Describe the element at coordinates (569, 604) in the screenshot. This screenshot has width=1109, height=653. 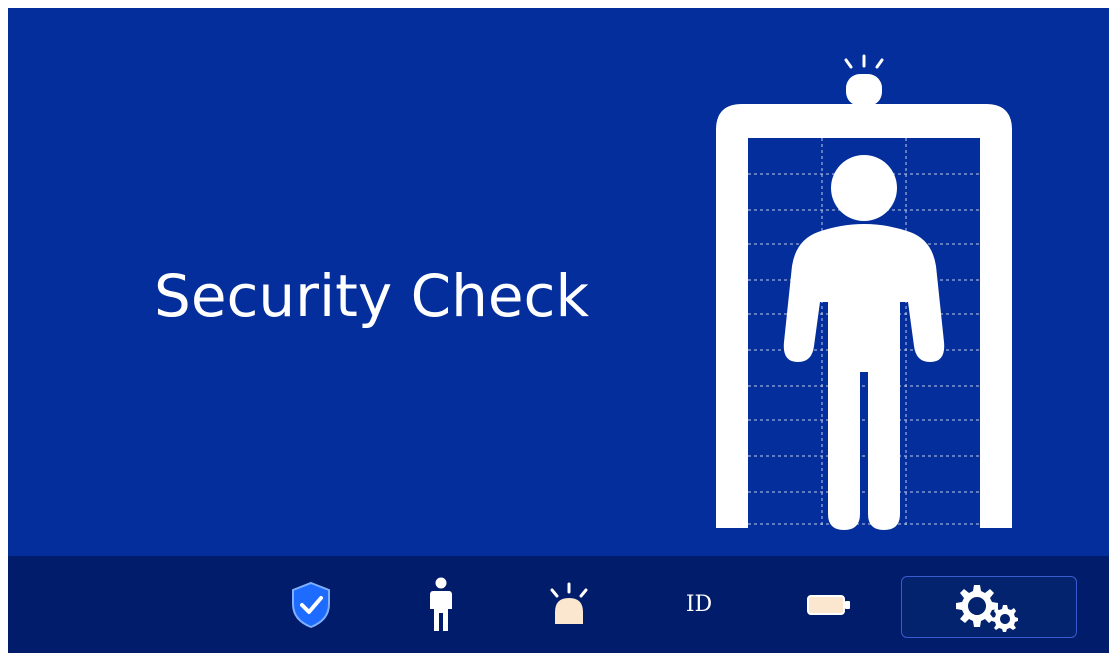
I see `alarm-light-icon` at that location.